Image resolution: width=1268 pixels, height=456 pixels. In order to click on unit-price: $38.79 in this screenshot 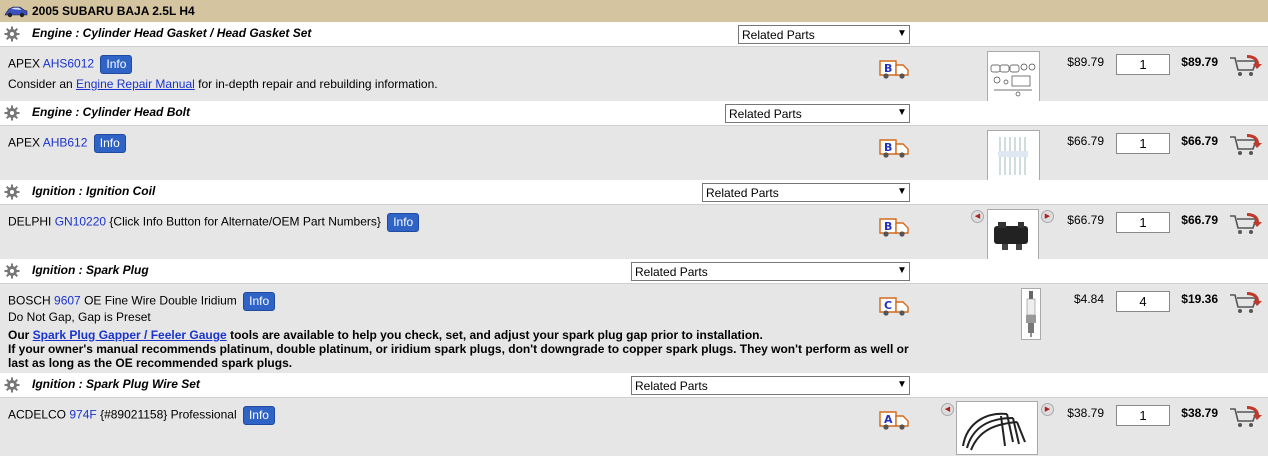, I will do `click(1085, 413)`.